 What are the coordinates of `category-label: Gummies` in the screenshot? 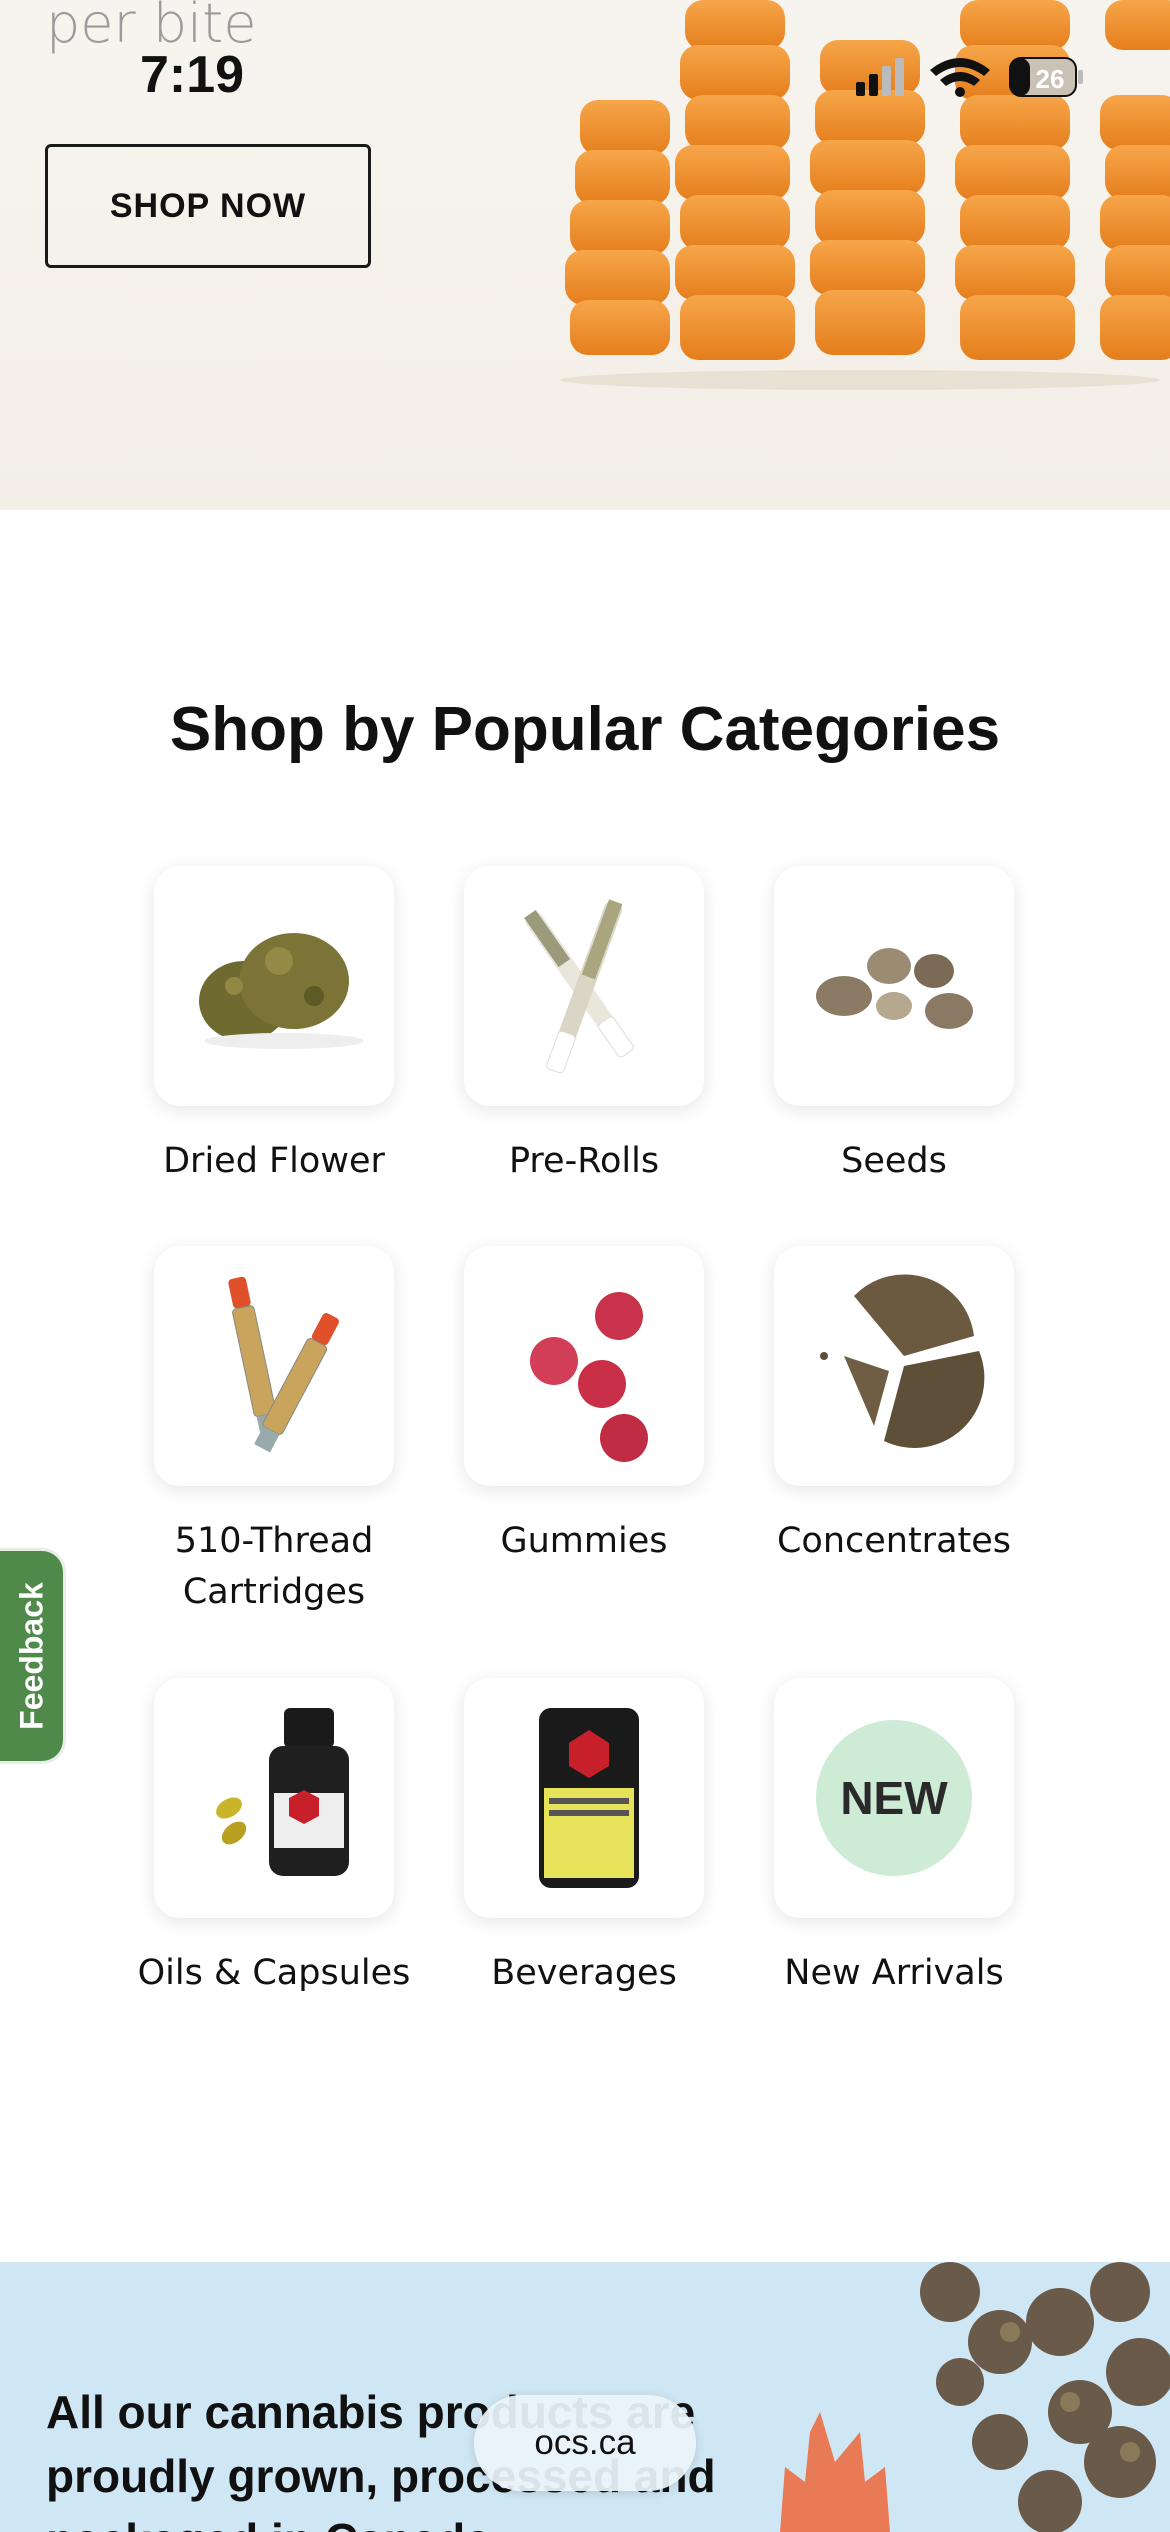 It's located at (584, 1541).